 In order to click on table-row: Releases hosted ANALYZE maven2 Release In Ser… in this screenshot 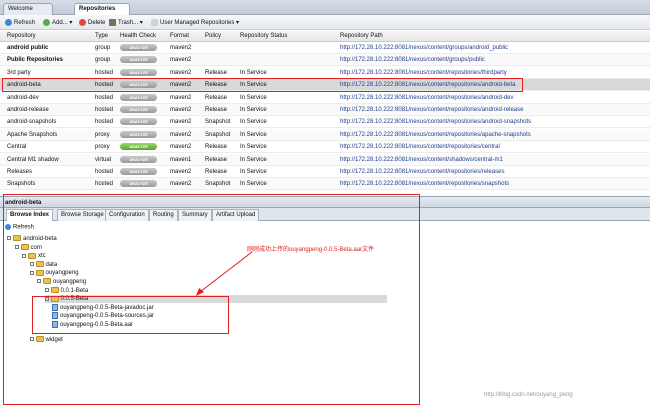, I will do `click(325, 172)`.